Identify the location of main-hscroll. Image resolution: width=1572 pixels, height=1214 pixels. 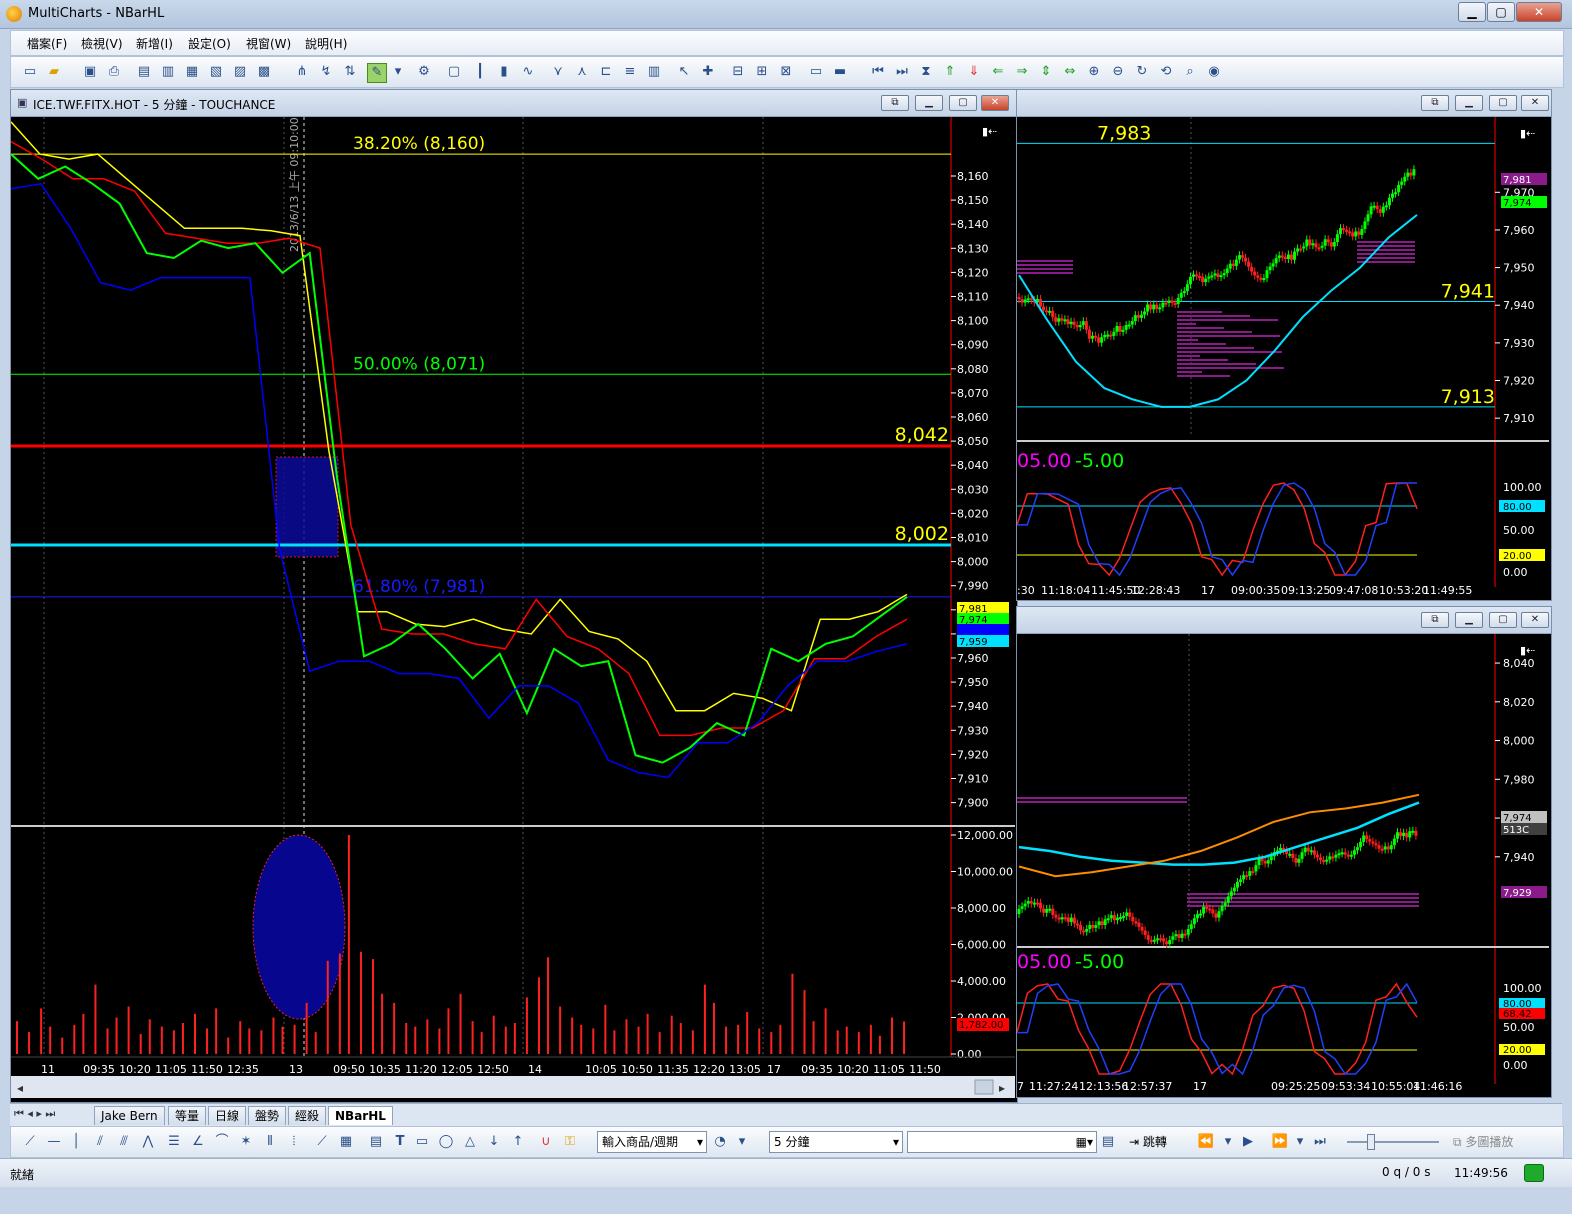
(513, 1087).